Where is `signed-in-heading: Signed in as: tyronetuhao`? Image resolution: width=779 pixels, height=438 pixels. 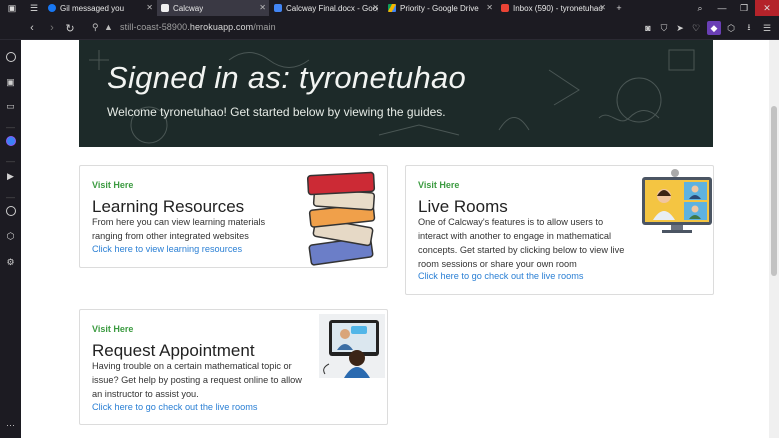
signed-in-heading: Signed in as: tyronetuhao is located at coordinates (287, 77).